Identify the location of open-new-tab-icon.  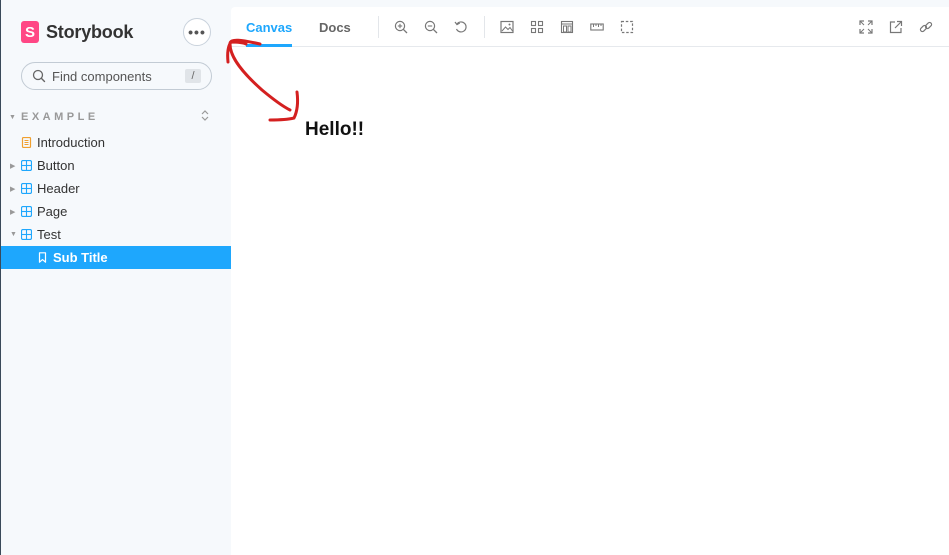
(896, 27).